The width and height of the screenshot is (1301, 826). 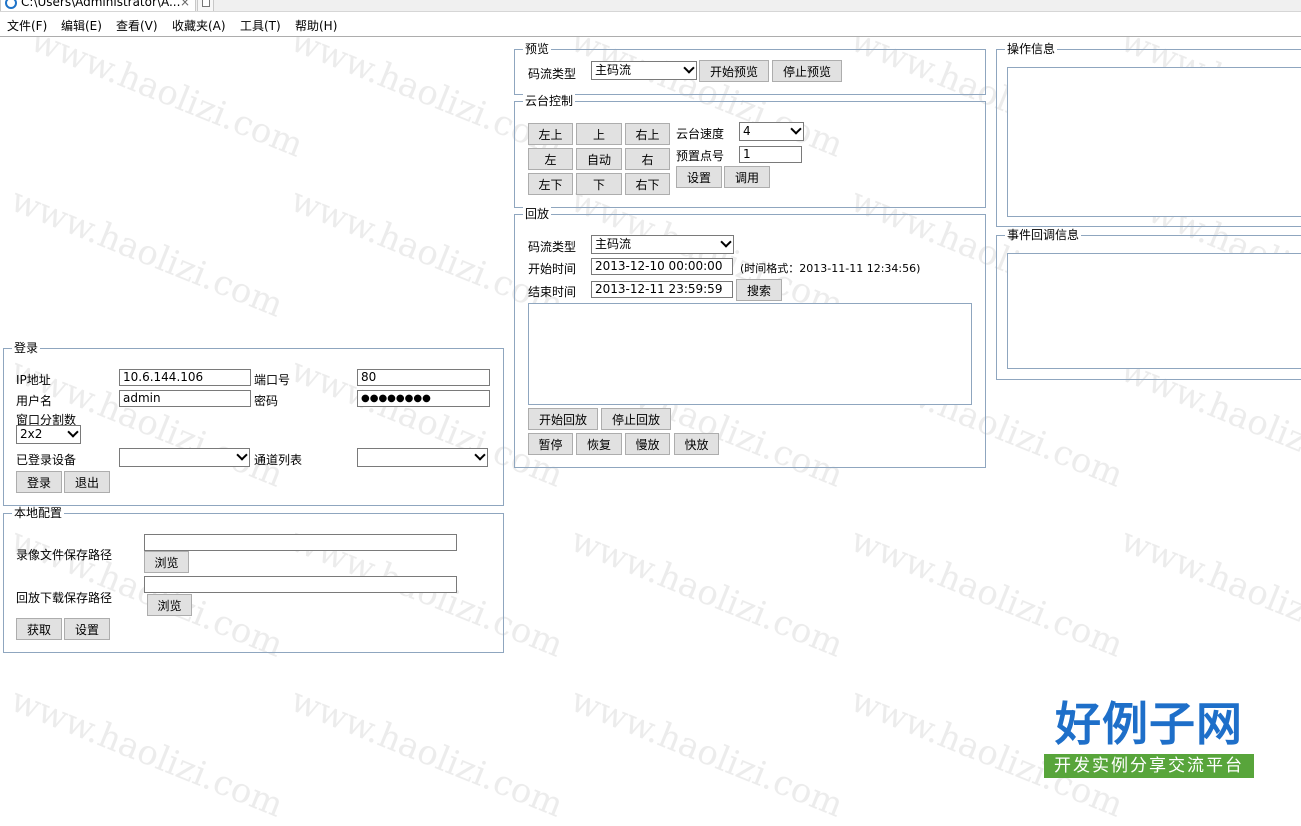 I want to click on event-callback-fieldset: 事件回调信息, so click(x=1148, y=304).